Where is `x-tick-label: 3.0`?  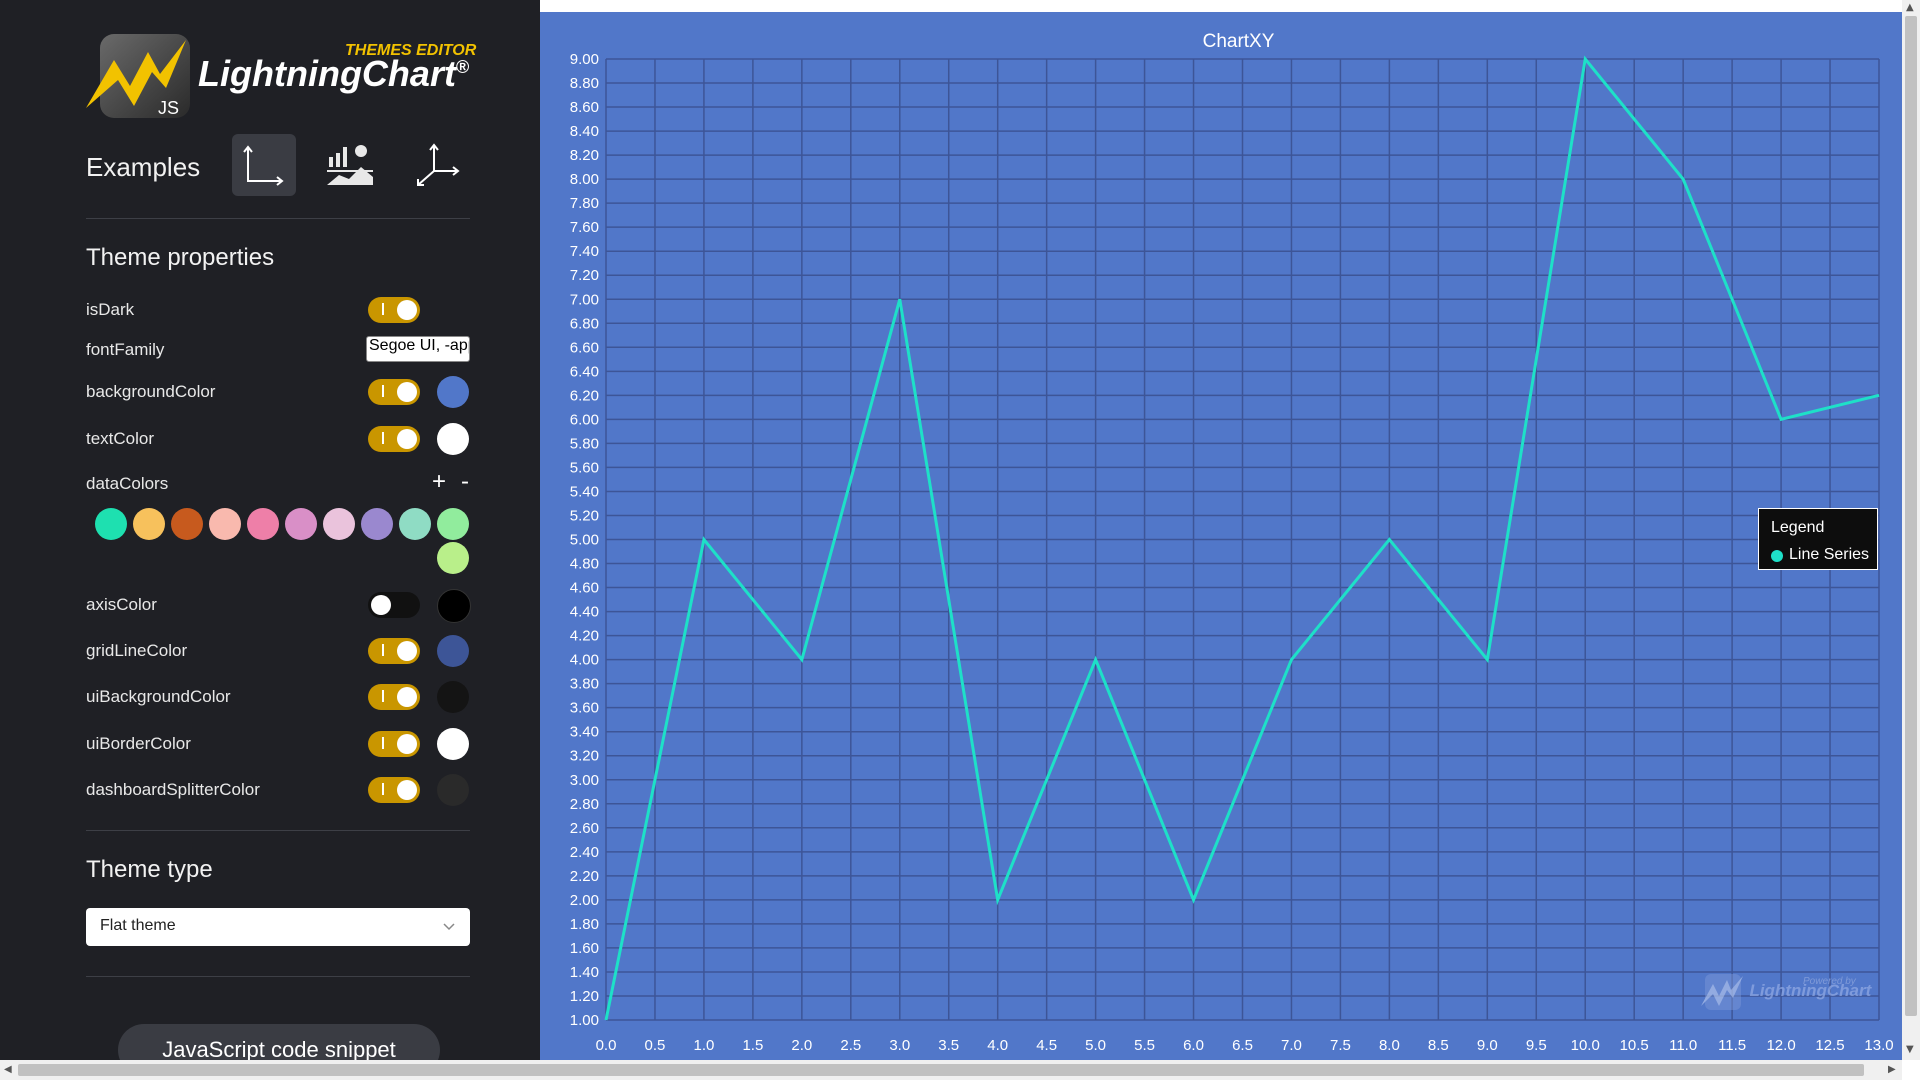 x-tick-label: 3.0 is located at coordinates (899, 1045).